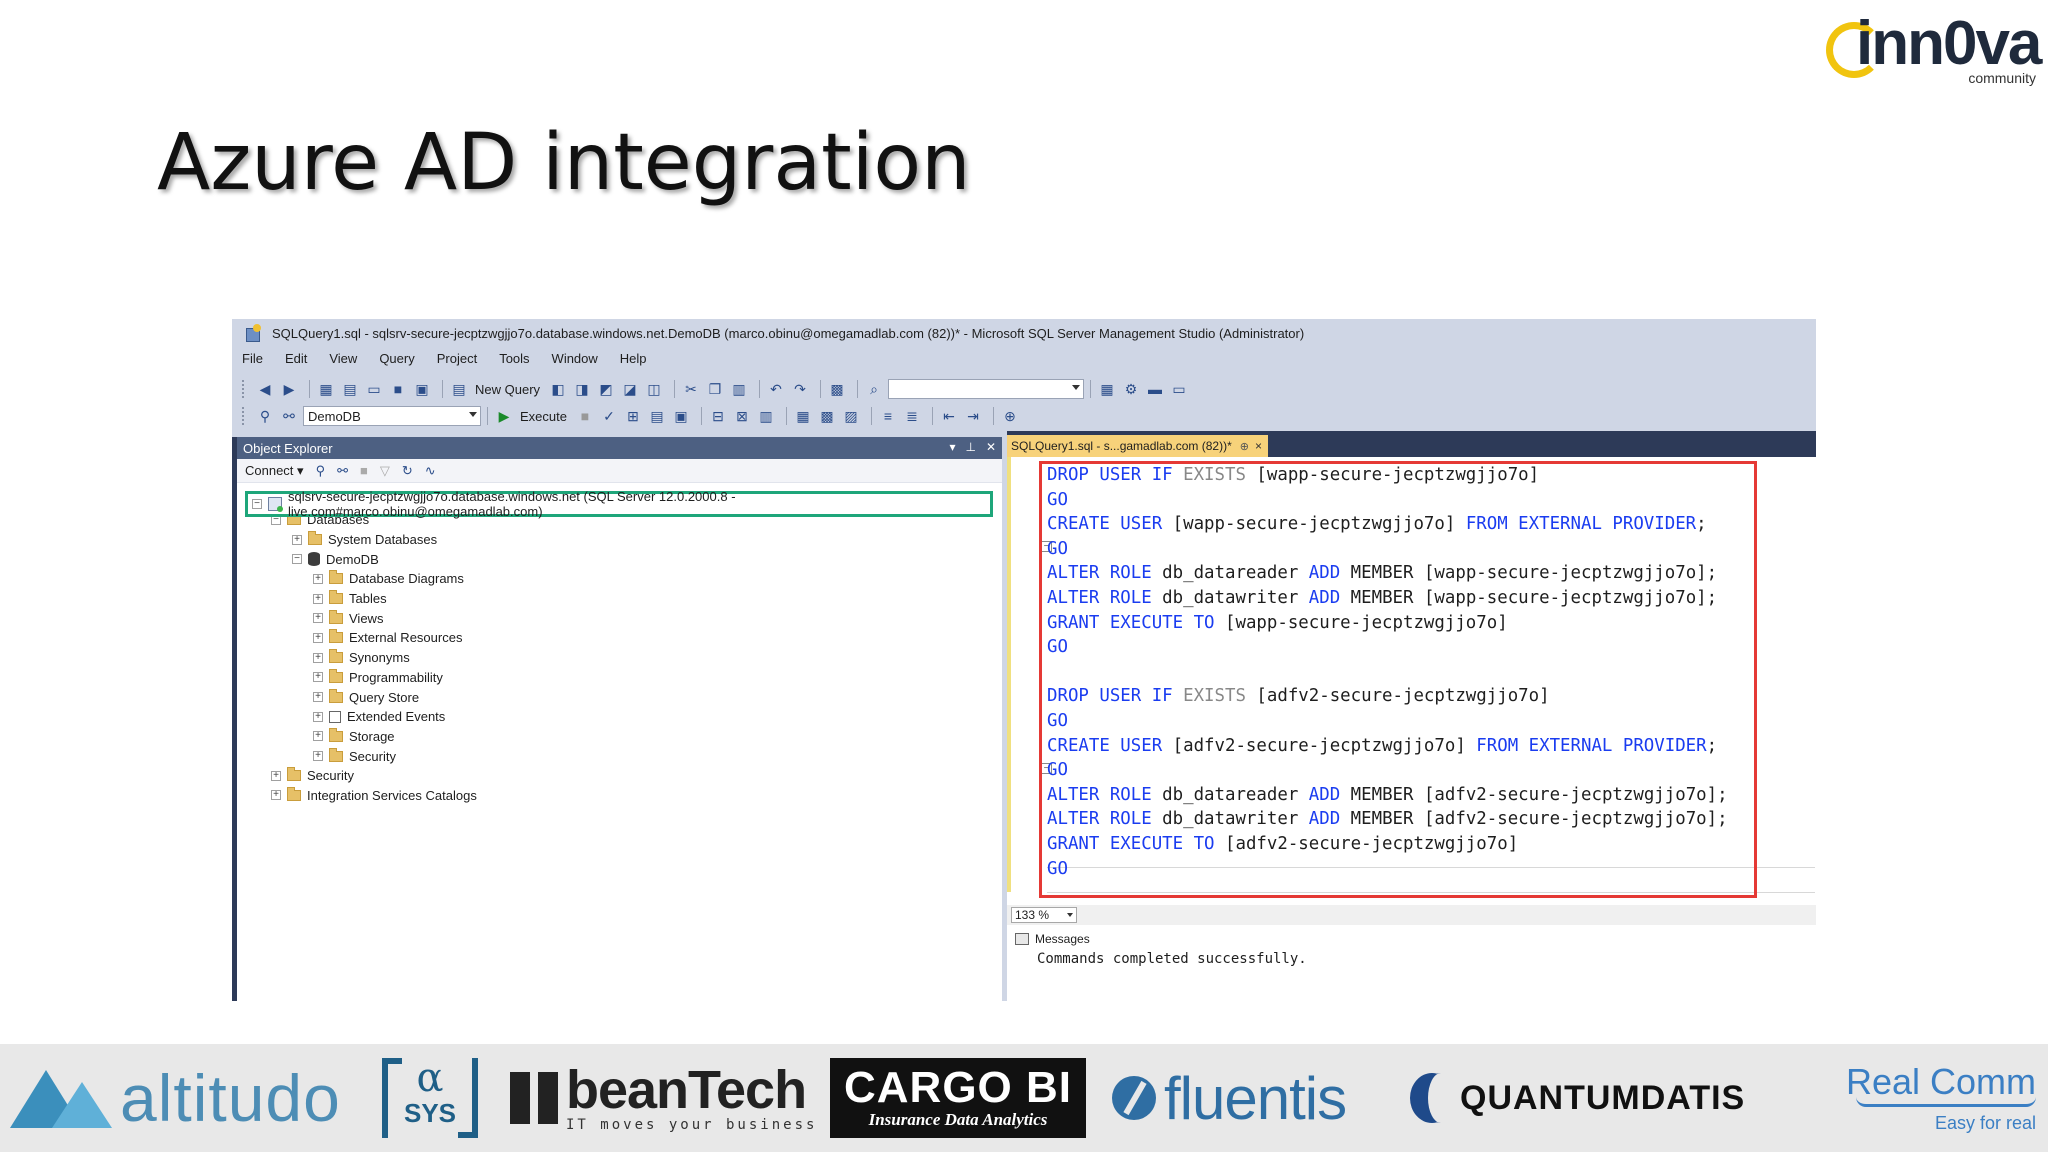  I want to click on activity-monitor-icon: ▩, so click(837, 389).